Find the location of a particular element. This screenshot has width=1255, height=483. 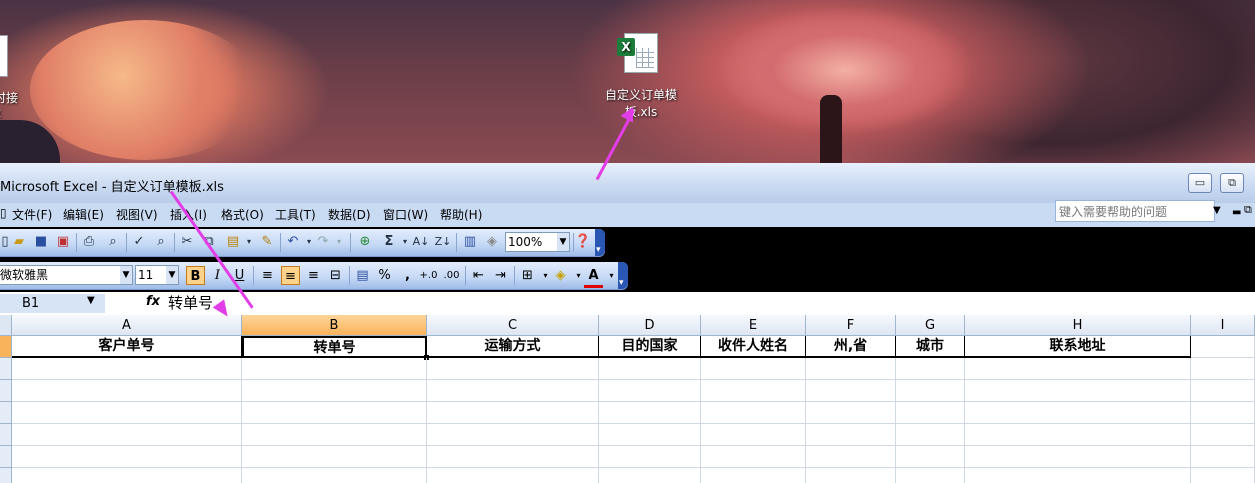

cell-d3 is located at coordinates (650, 391).